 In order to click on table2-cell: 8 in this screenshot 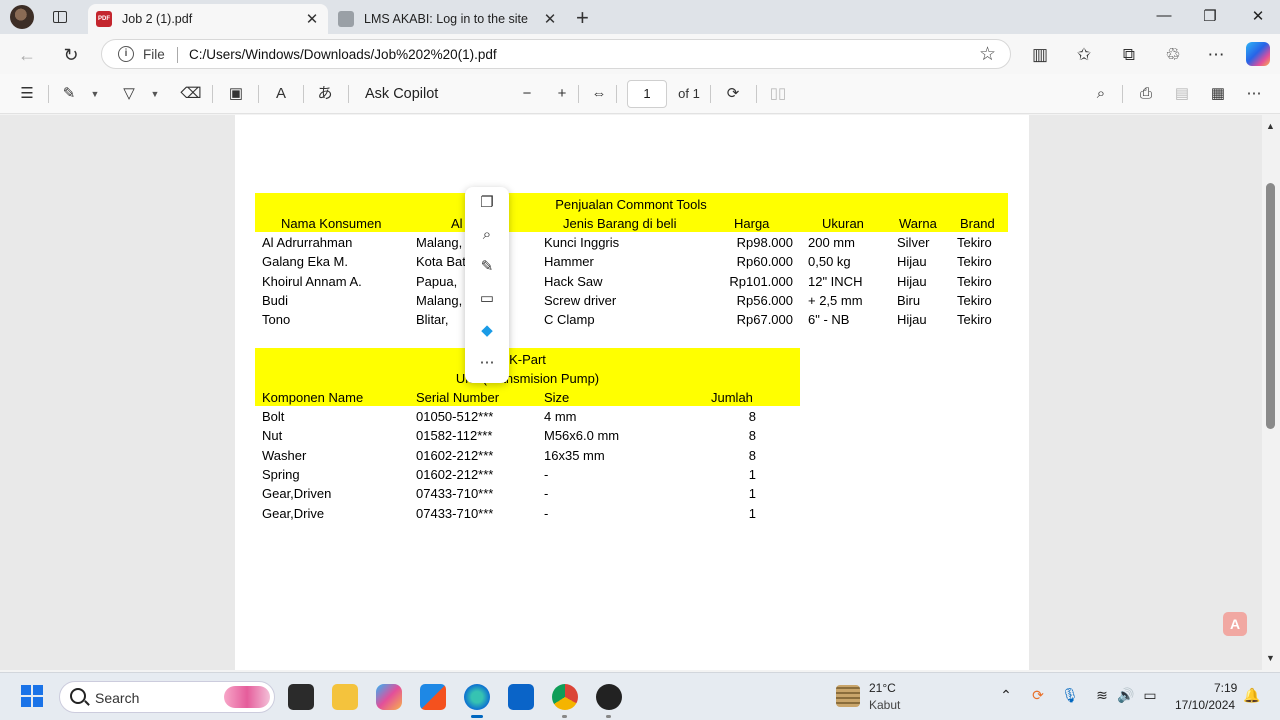, I will do `click(752, 455)`.